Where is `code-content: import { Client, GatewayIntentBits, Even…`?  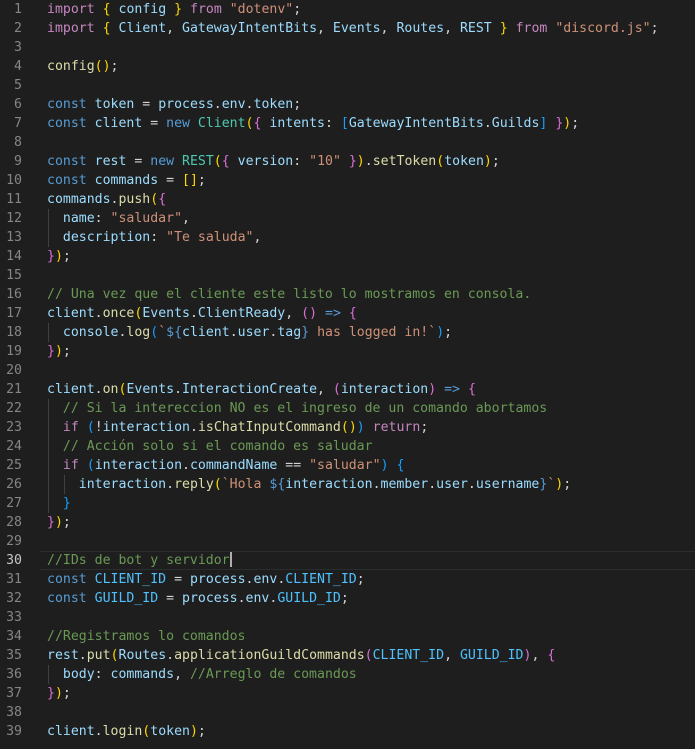
code-content: import { Client, GatewayIntentBits, Even… is located at coordinates (358, 28).